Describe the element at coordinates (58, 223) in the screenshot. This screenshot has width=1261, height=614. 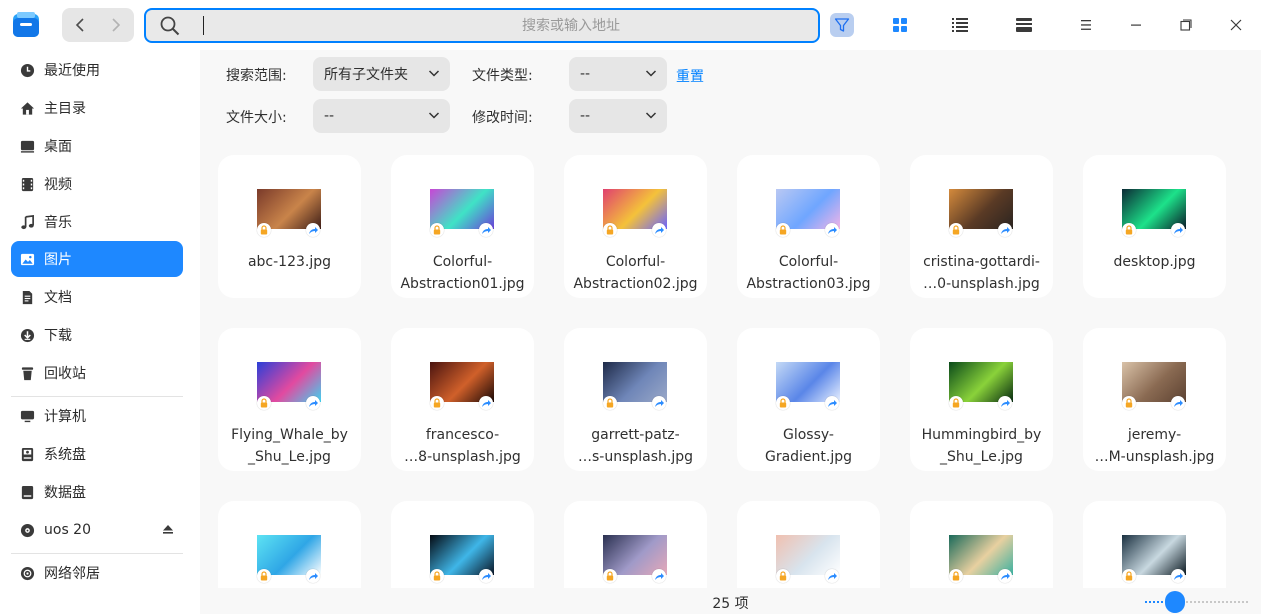
I see `sidebar-item-label: 音乐` at that location.